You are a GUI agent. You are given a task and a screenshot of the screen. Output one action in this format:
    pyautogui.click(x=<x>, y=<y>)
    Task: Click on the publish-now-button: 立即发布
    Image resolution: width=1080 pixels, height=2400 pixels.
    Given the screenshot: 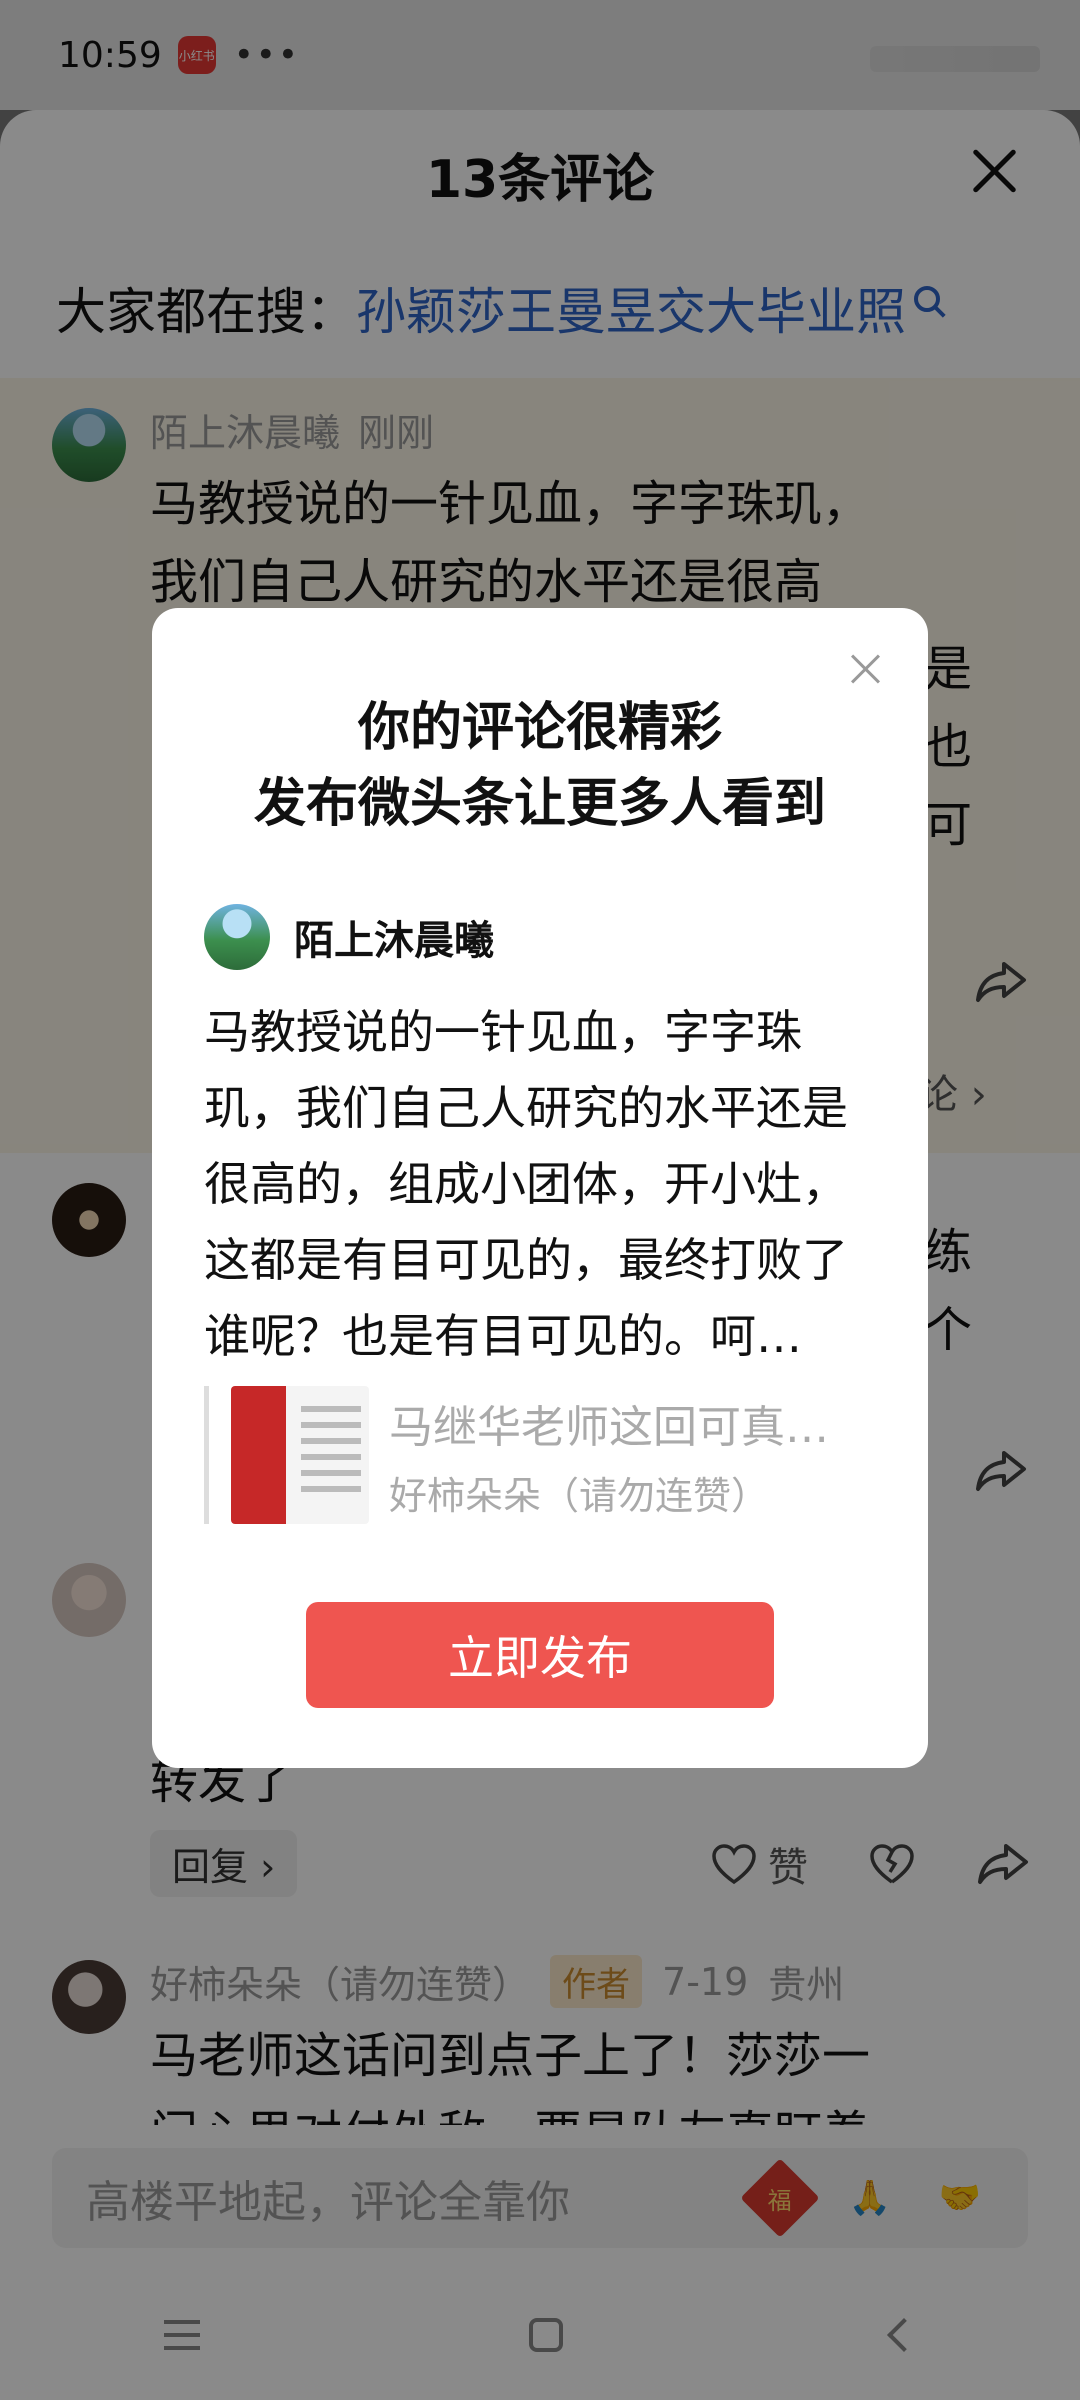 What is the action you would take?
    pyautogui.click(x=540, y=1655)
    